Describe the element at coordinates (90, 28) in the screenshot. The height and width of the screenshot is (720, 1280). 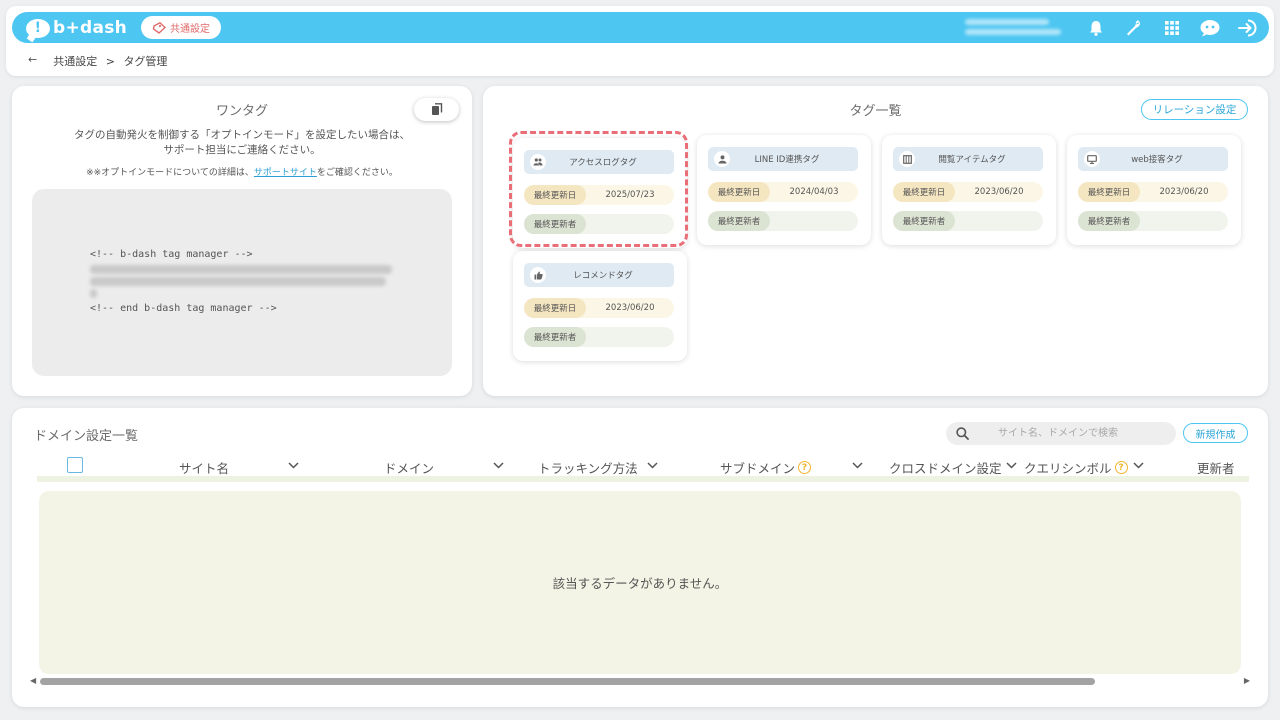
I see `logo-text: b+dash` at that location.